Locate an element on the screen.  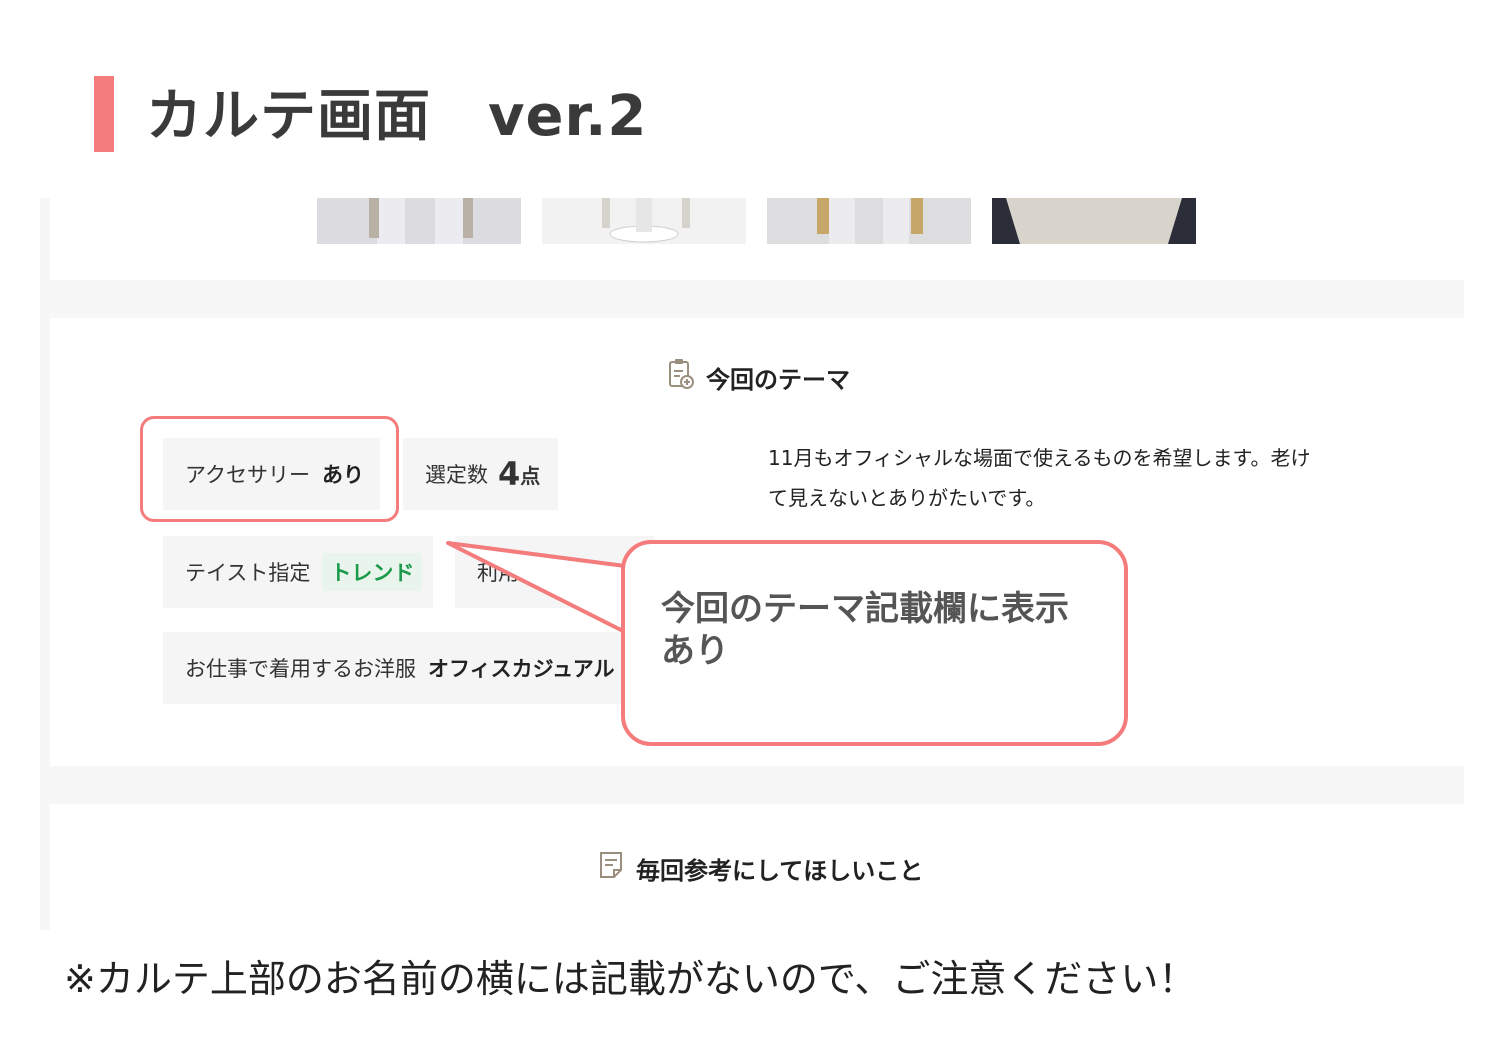
callout-bubble: 今回のテーマ記載欄に表示 あり is located at coordinates (874, 643).